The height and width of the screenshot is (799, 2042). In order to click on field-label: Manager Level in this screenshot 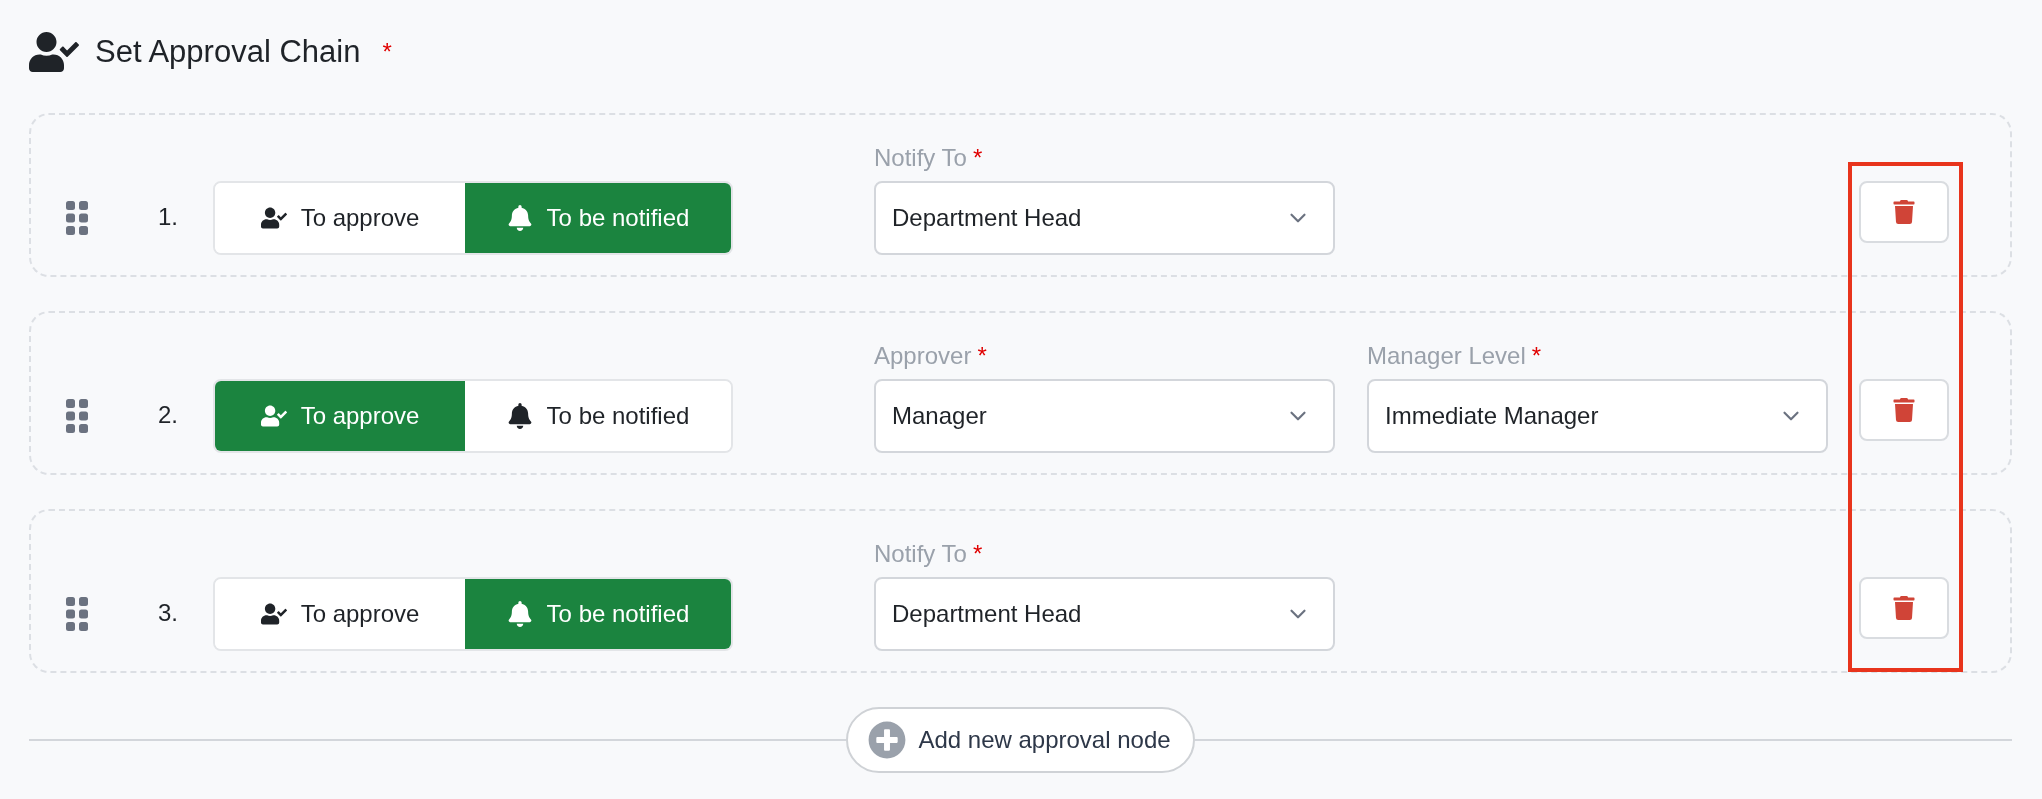, I will do `click(1446, 355)`.